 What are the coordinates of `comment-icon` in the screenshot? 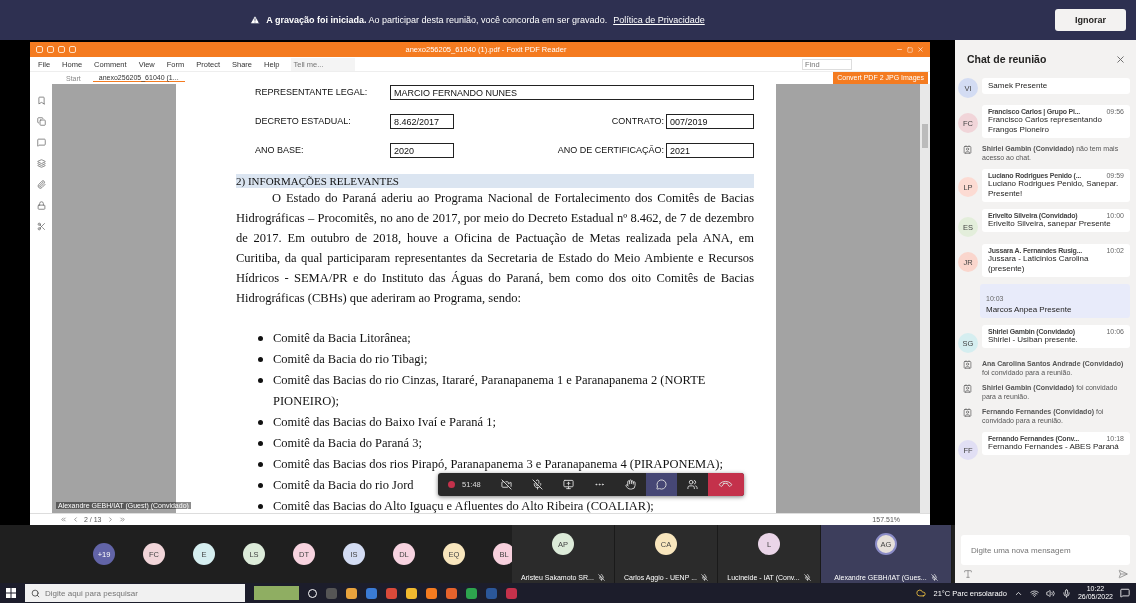 It's located at (41, 142).